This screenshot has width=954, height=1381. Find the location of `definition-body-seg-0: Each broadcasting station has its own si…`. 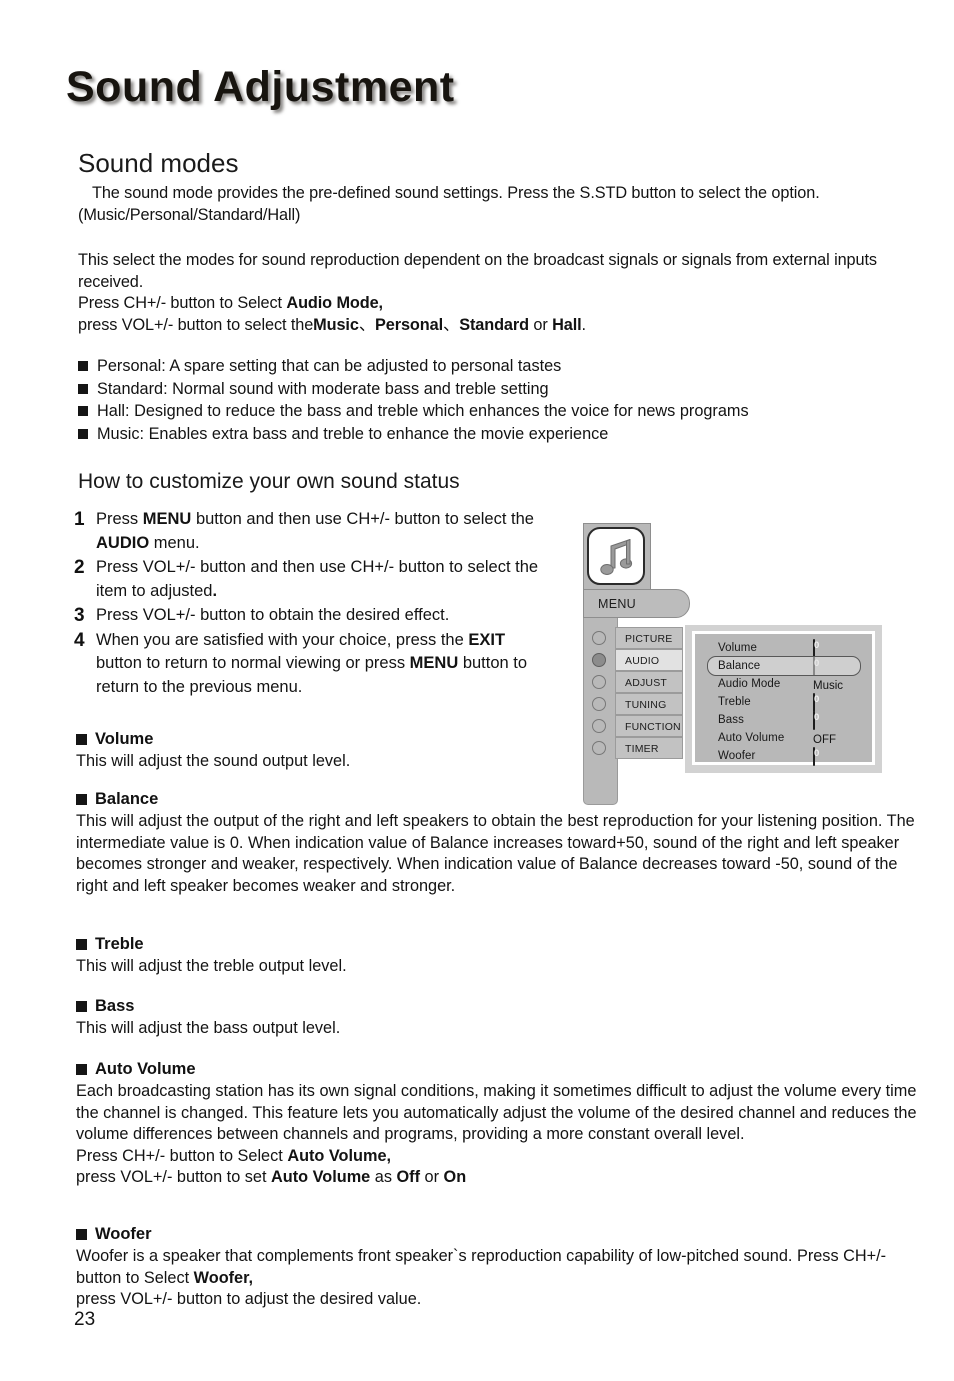

definition-body-seg-0: Each broadcasting station has its own si… is located at coordinates (496, 1123).